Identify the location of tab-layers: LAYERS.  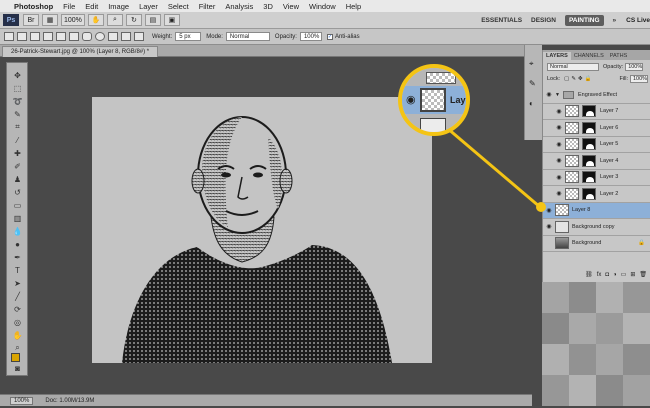
(557, 56).